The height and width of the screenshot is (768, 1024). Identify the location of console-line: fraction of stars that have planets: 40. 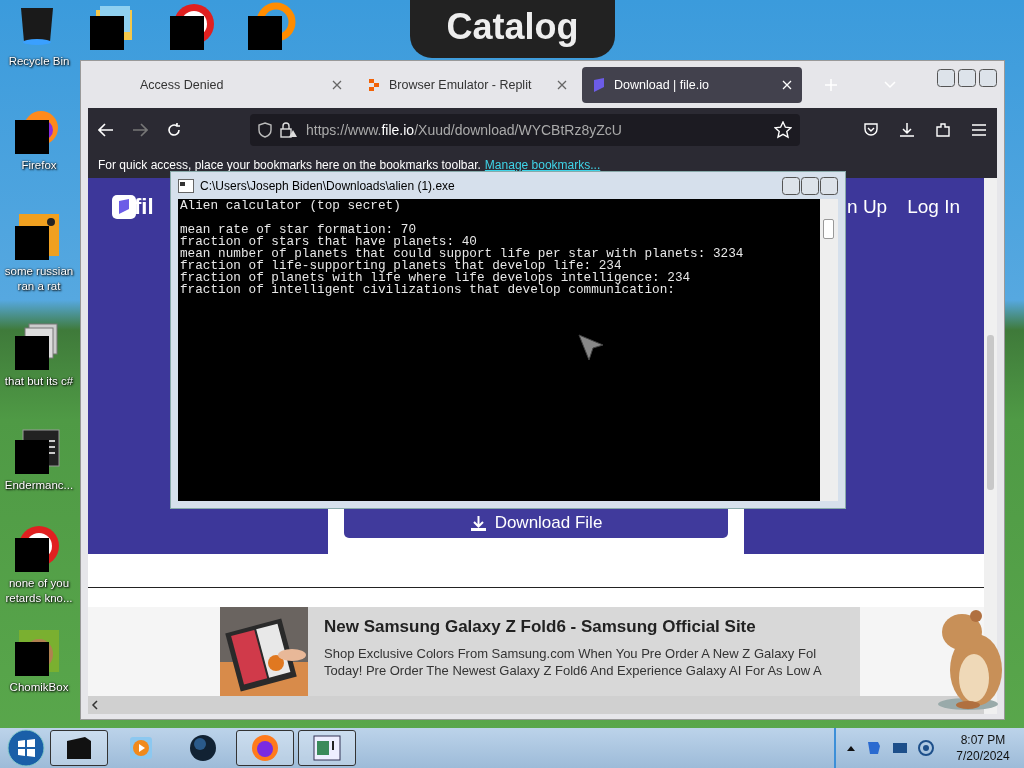
(328, 242).